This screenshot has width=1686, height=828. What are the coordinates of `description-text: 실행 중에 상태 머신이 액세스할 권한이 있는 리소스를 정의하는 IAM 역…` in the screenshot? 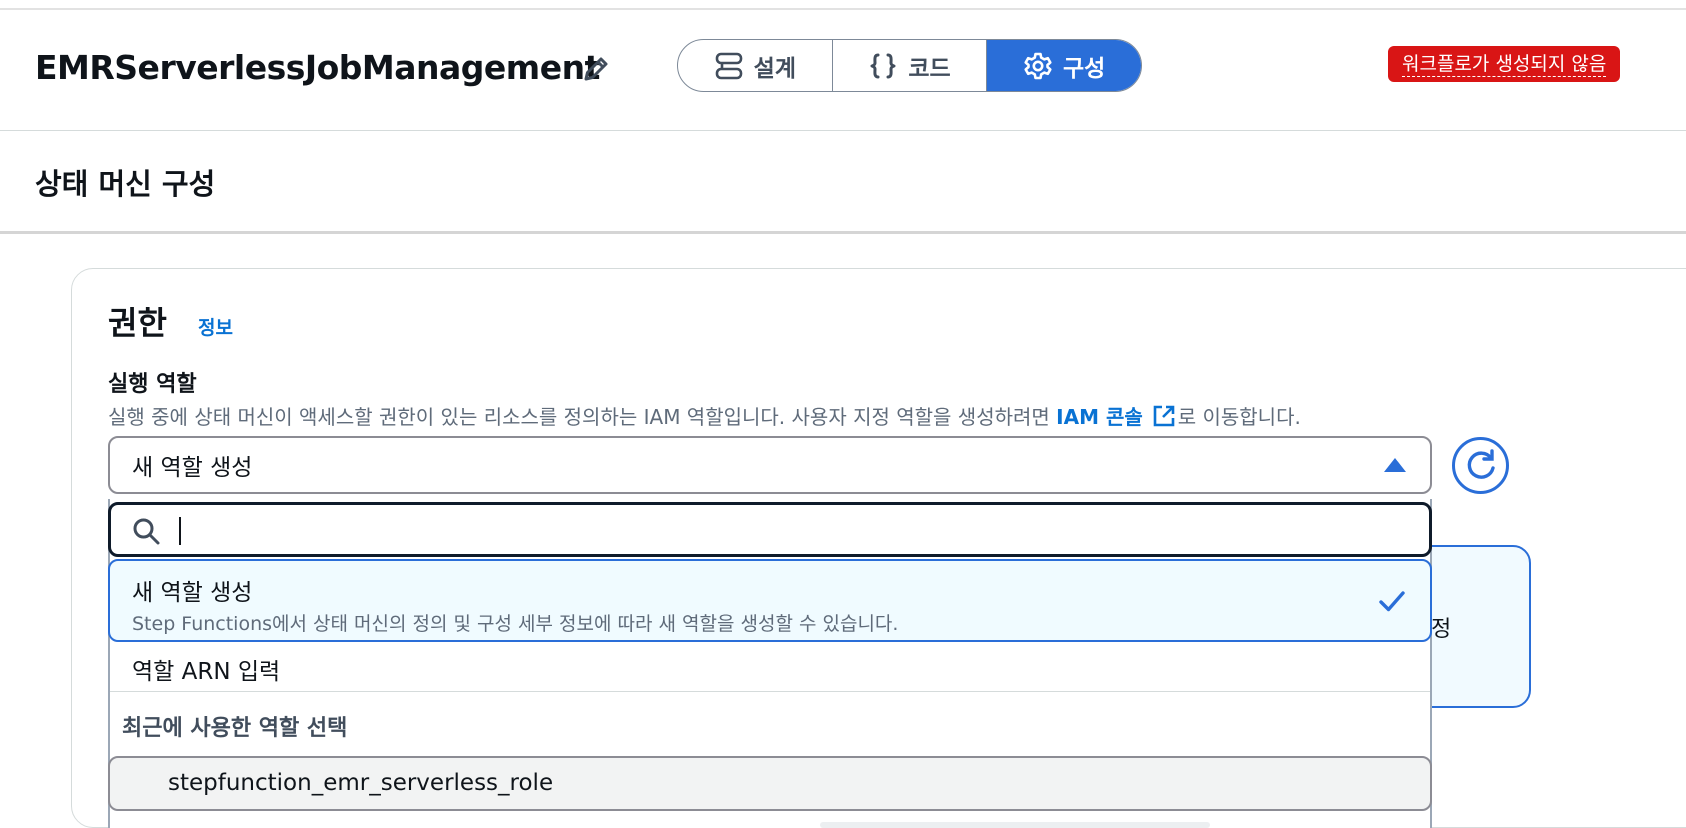 It's located at (582, 417).